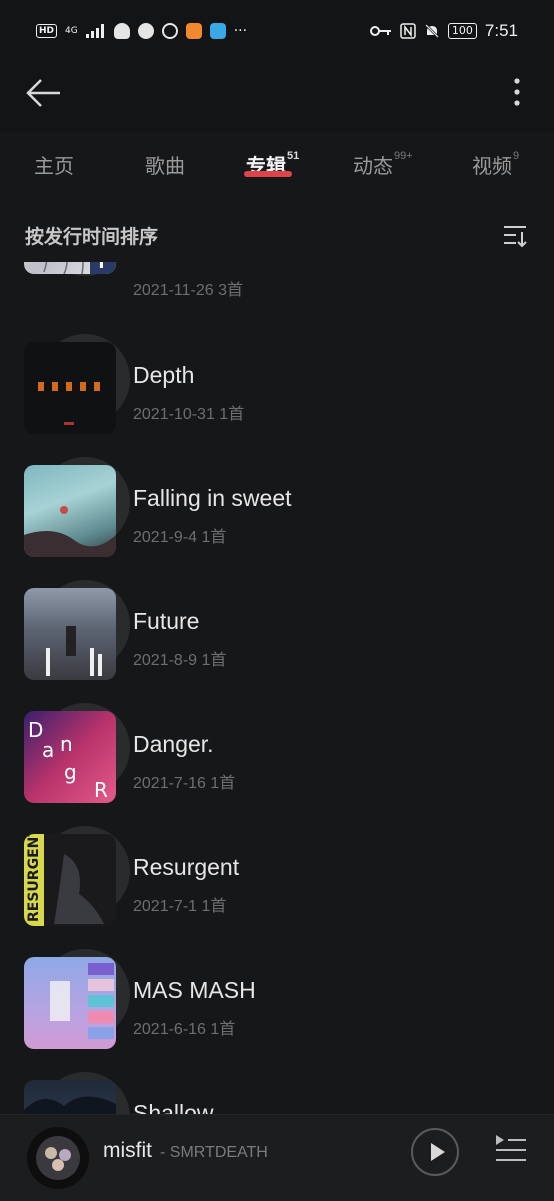 Image resolution: width=554 pixels, height=1201 pixels. Describe the element at coordinates (438, 1152) in the screenshot. I see `play-icon` at that location.